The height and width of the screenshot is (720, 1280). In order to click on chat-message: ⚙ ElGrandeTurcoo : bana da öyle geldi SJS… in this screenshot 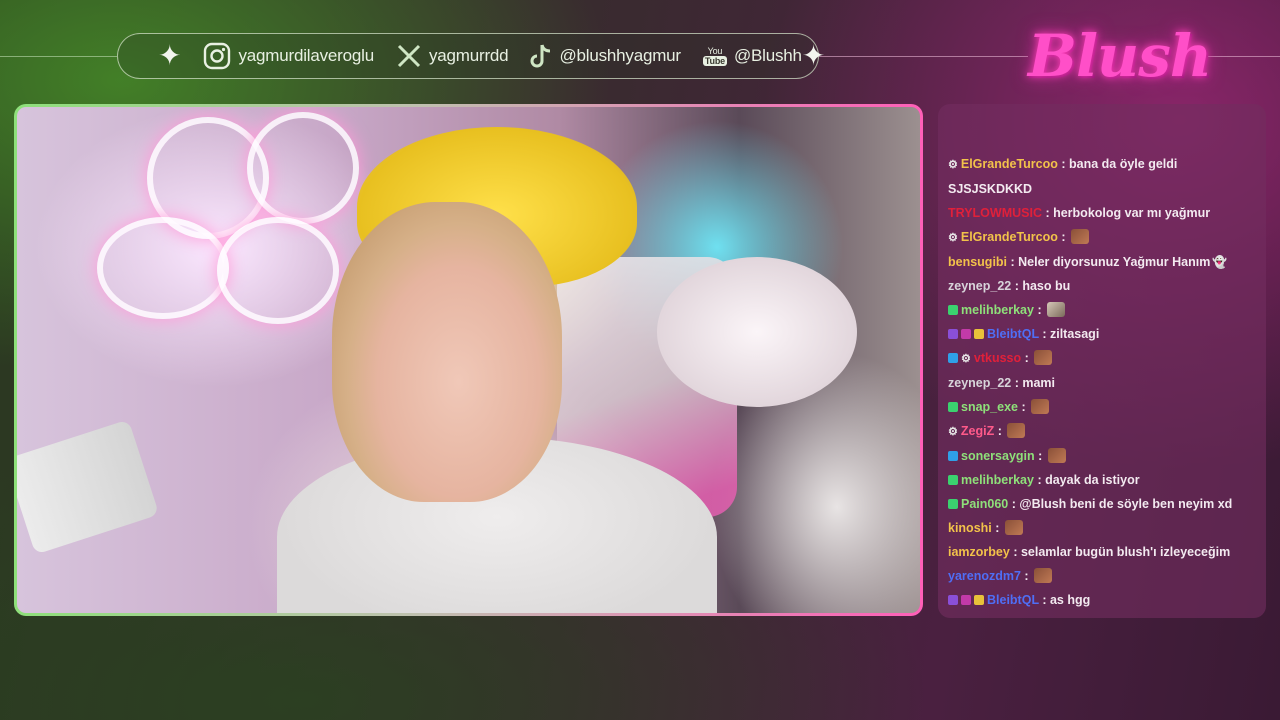, I will do `click(1102, 176)`.